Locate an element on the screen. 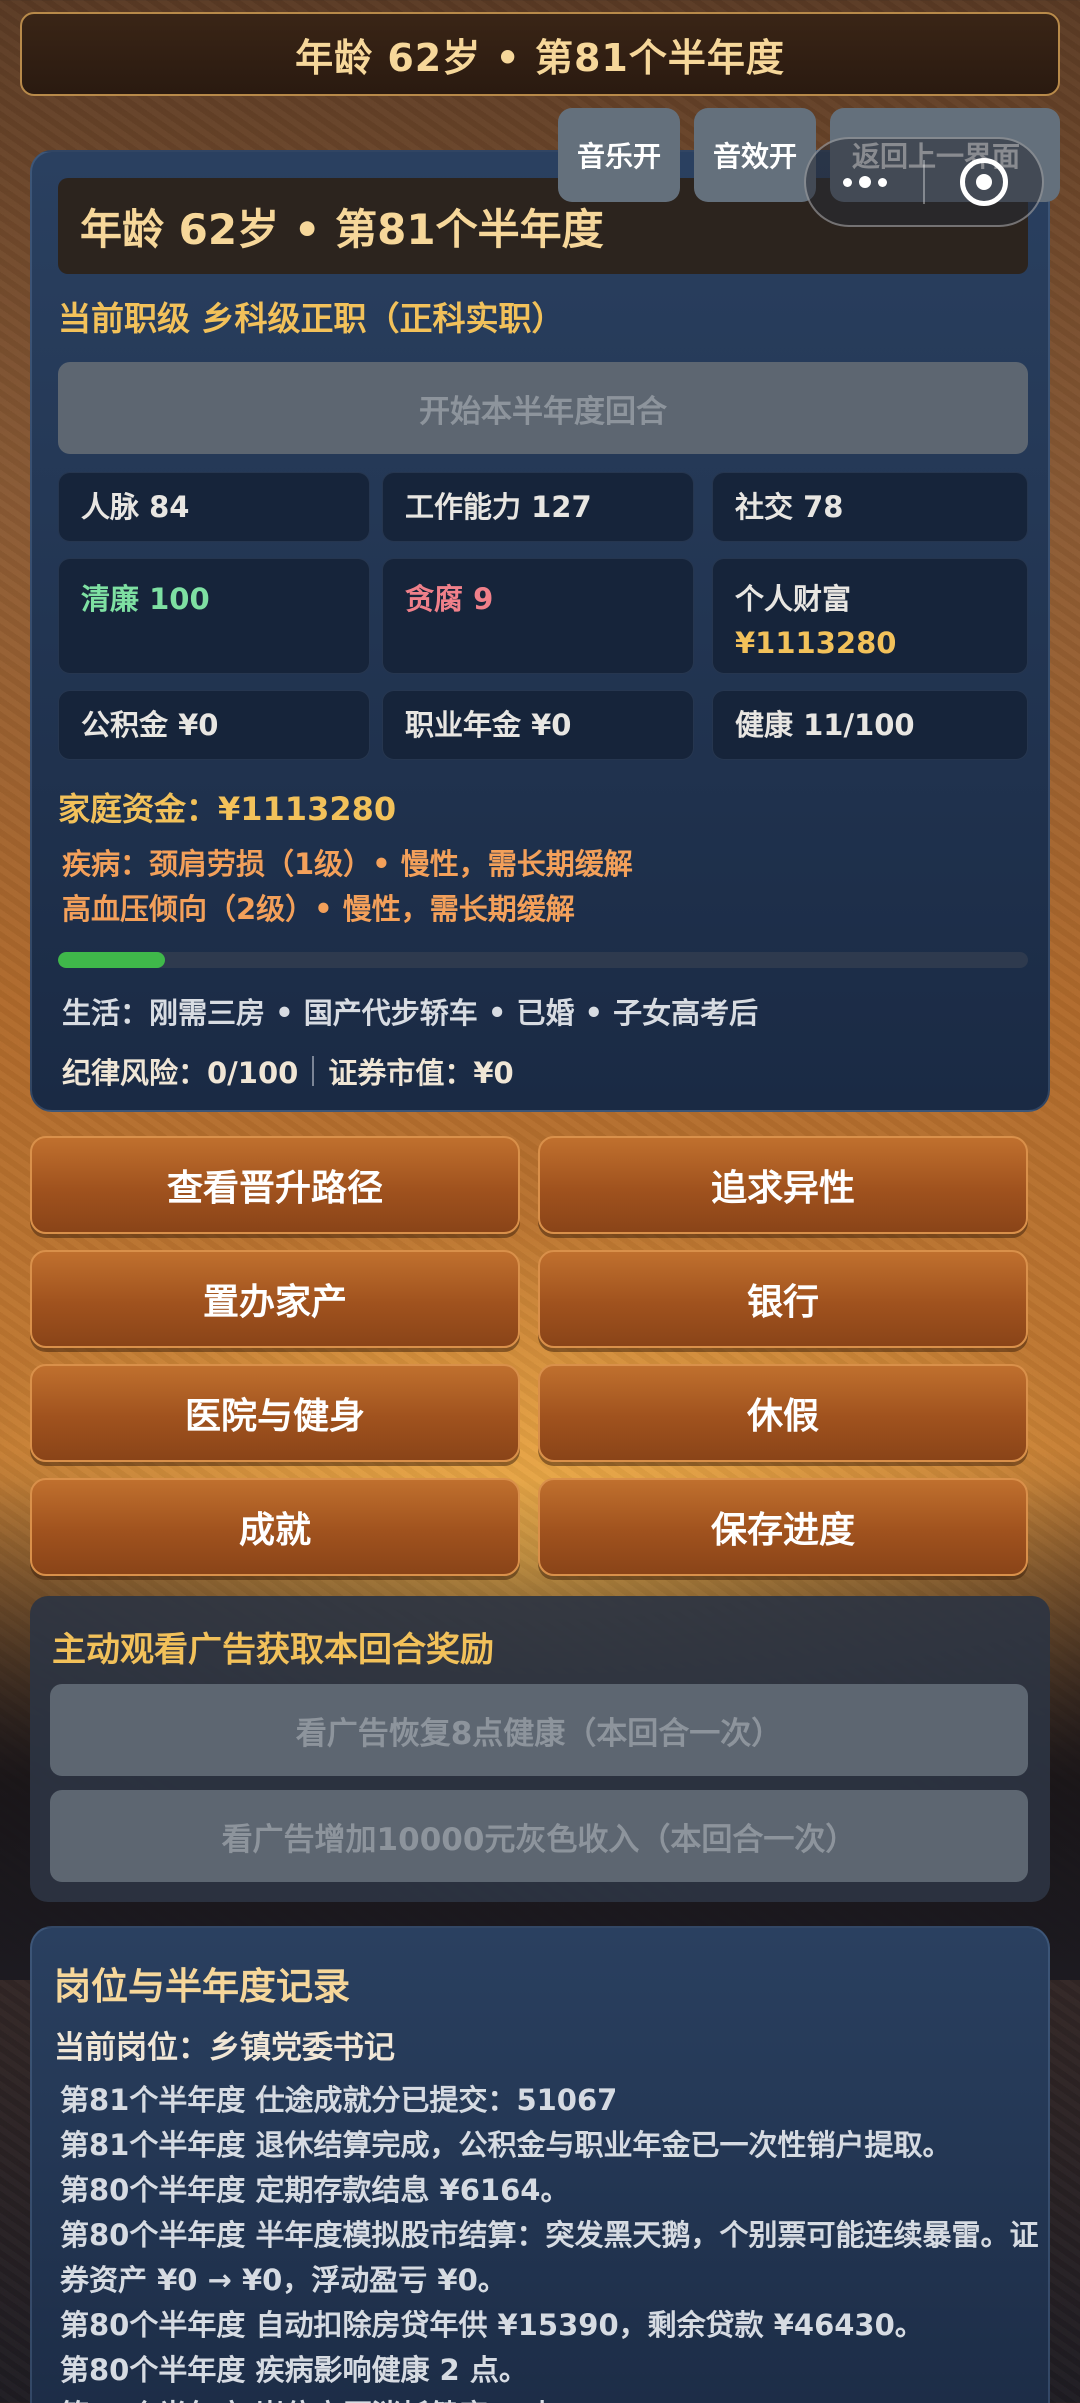  divider is located at coordinates (313, 1071).